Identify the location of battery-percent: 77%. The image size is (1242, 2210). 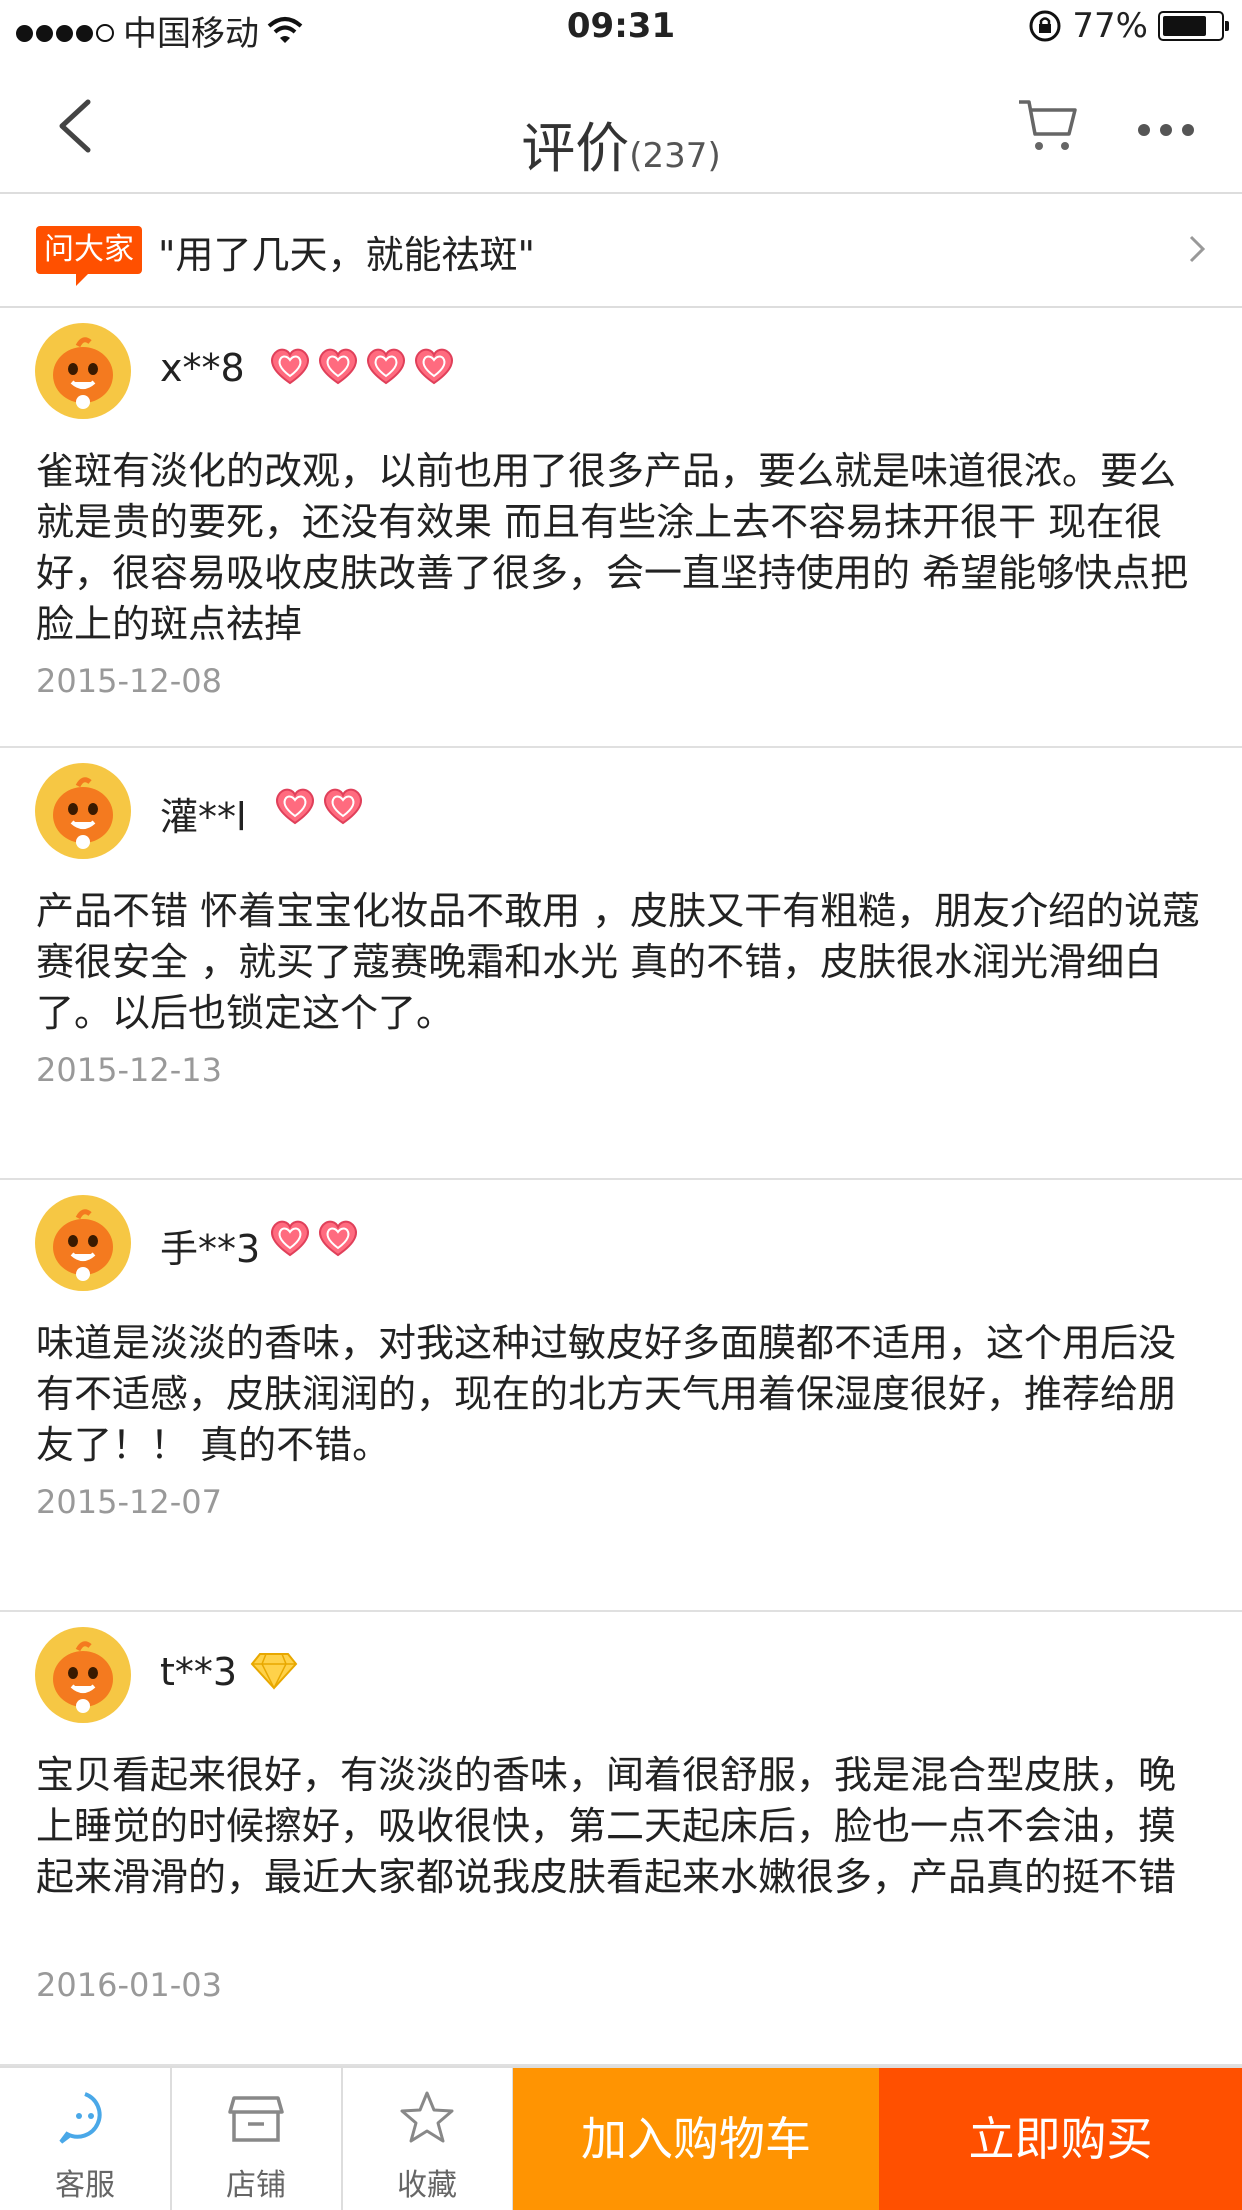
(1110, 26).